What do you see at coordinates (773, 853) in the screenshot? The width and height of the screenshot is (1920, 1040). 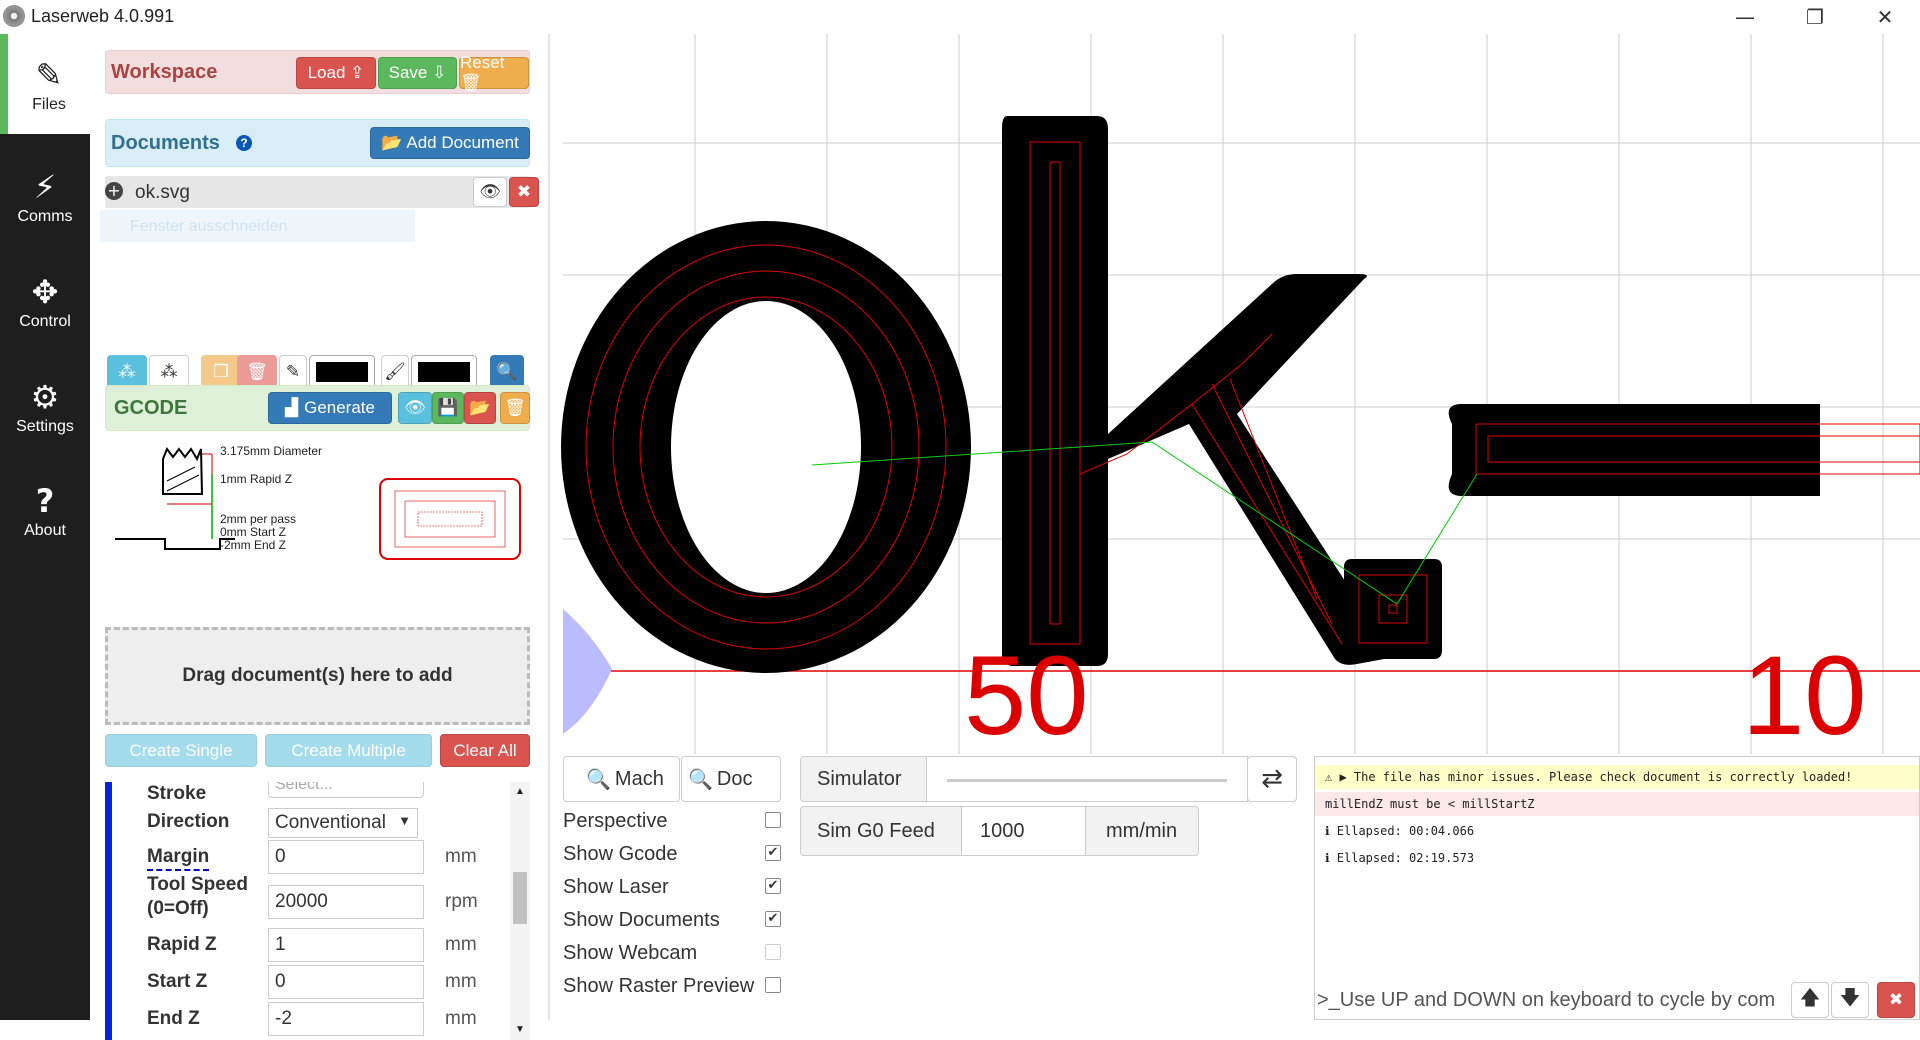 I see `show-gcode-checkbox: ✔` at bounding box center [773, 853].